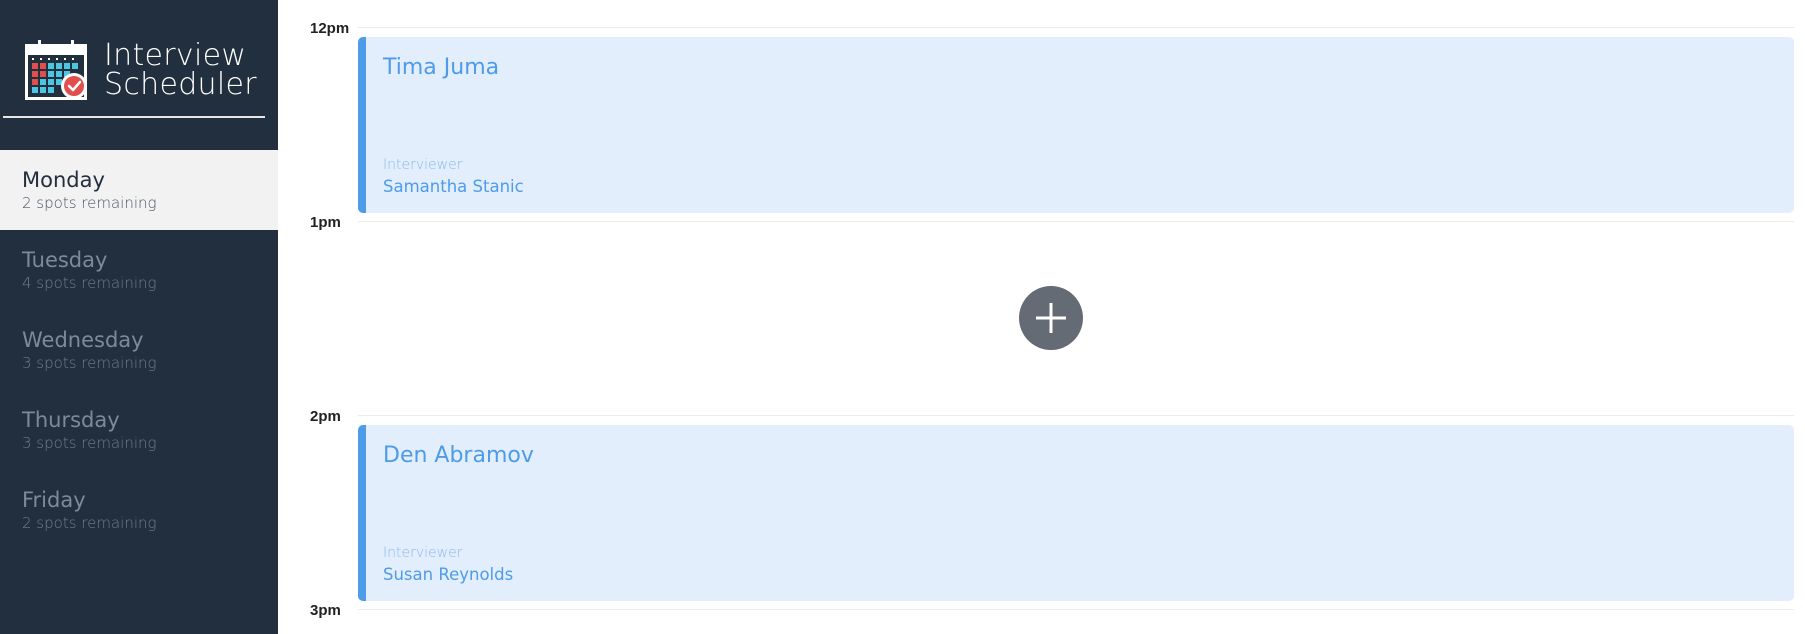  Describe the element at coordinates (134, 117) in the screenshot. I see `sidebar-divider` at that location.